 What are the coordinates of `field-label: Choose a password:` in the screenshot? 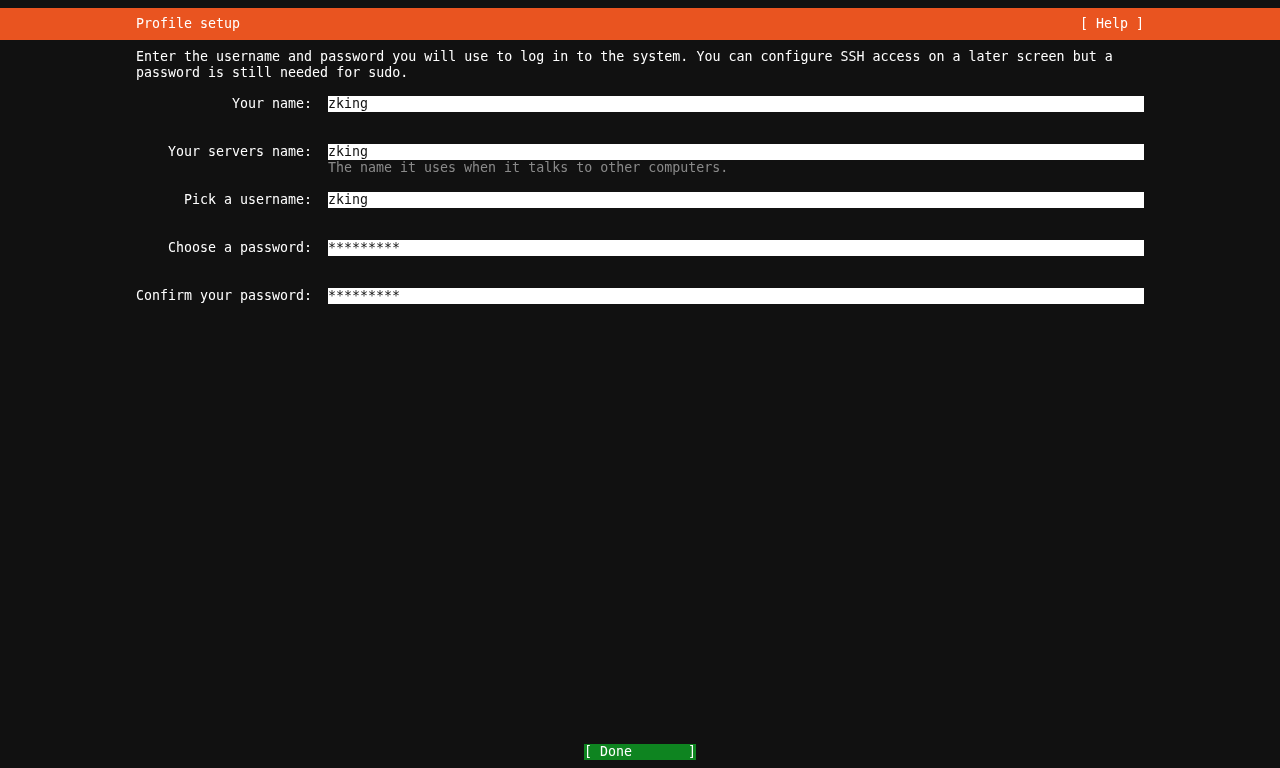 It's located at (239, 248).